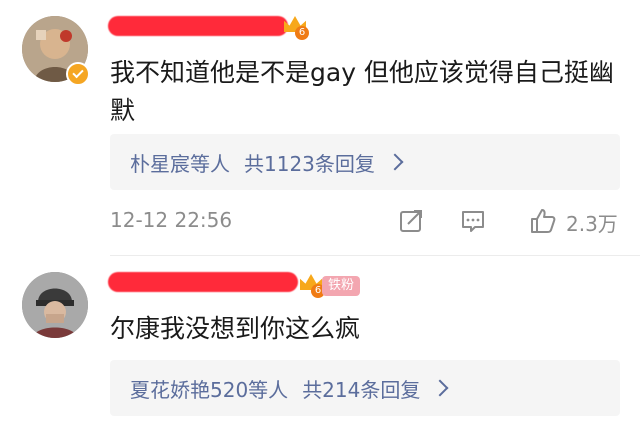 The image size is (640, 427). Describe the element at coordinates (209, 389) in the screenshot. I see `reply-names: 夏花娇艳520等人` at that location.